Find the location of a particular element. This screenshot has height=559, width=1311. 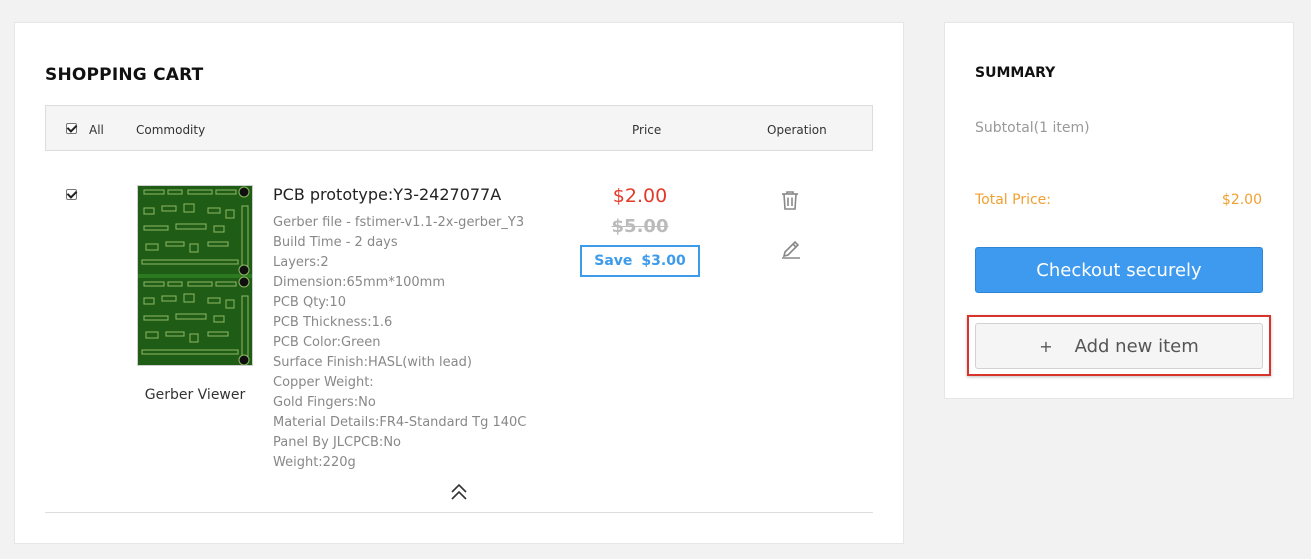

spec-pcb-qty: PCB Qty:10 is located at coordinates (309, 302).